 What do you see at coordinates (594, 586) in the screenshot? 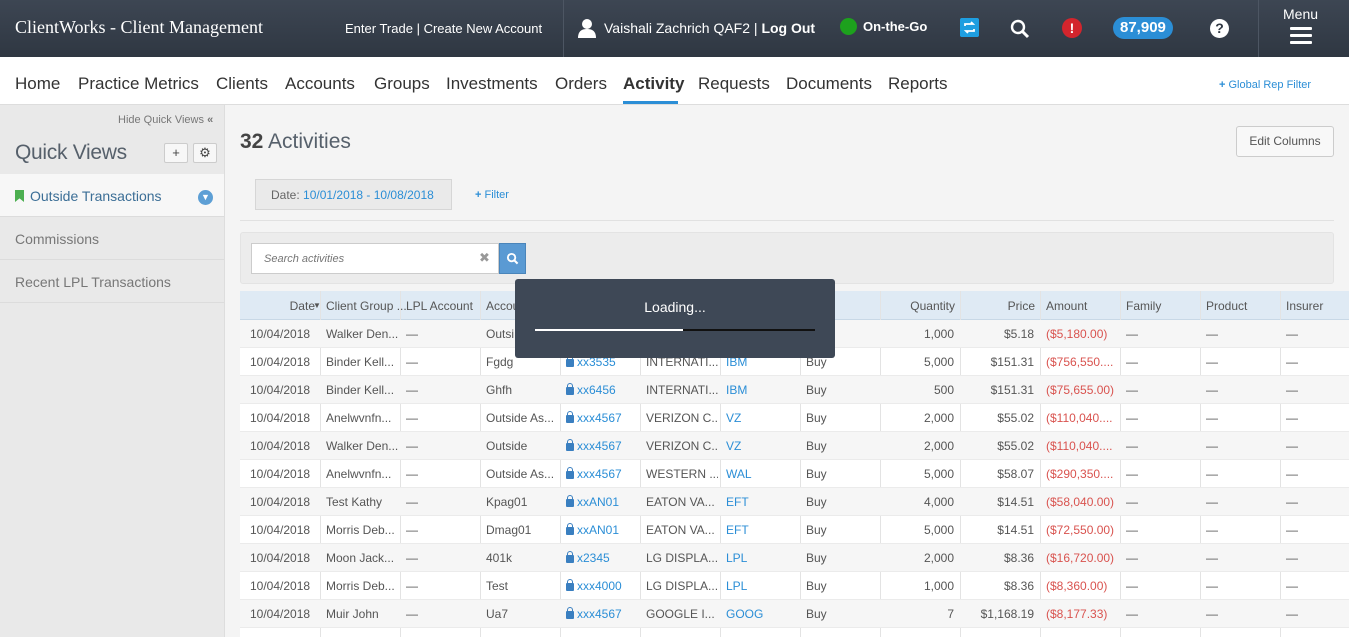
I see `cell-account-number: xxx4000` at bounding box center [594, 586].